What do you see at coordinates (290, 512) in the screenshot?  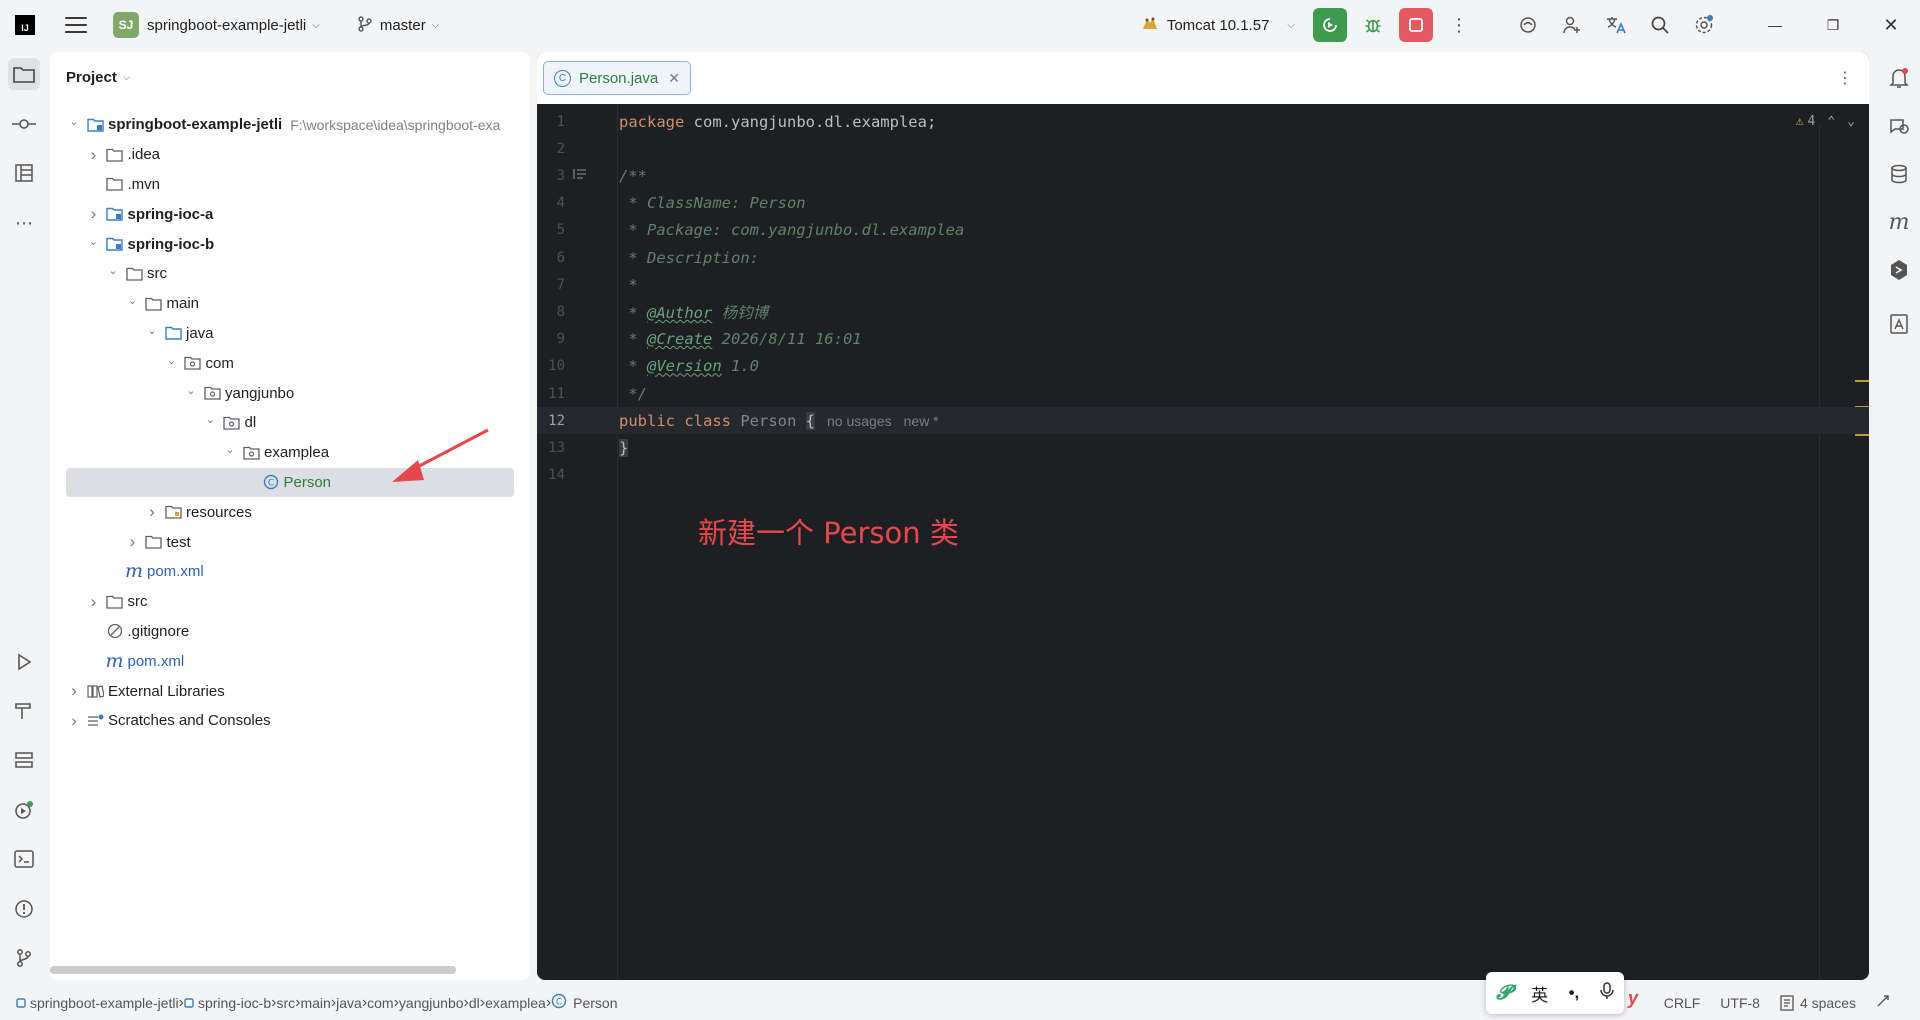 I see `tree-item-resources: › resources` at bounding box center [290, 512].